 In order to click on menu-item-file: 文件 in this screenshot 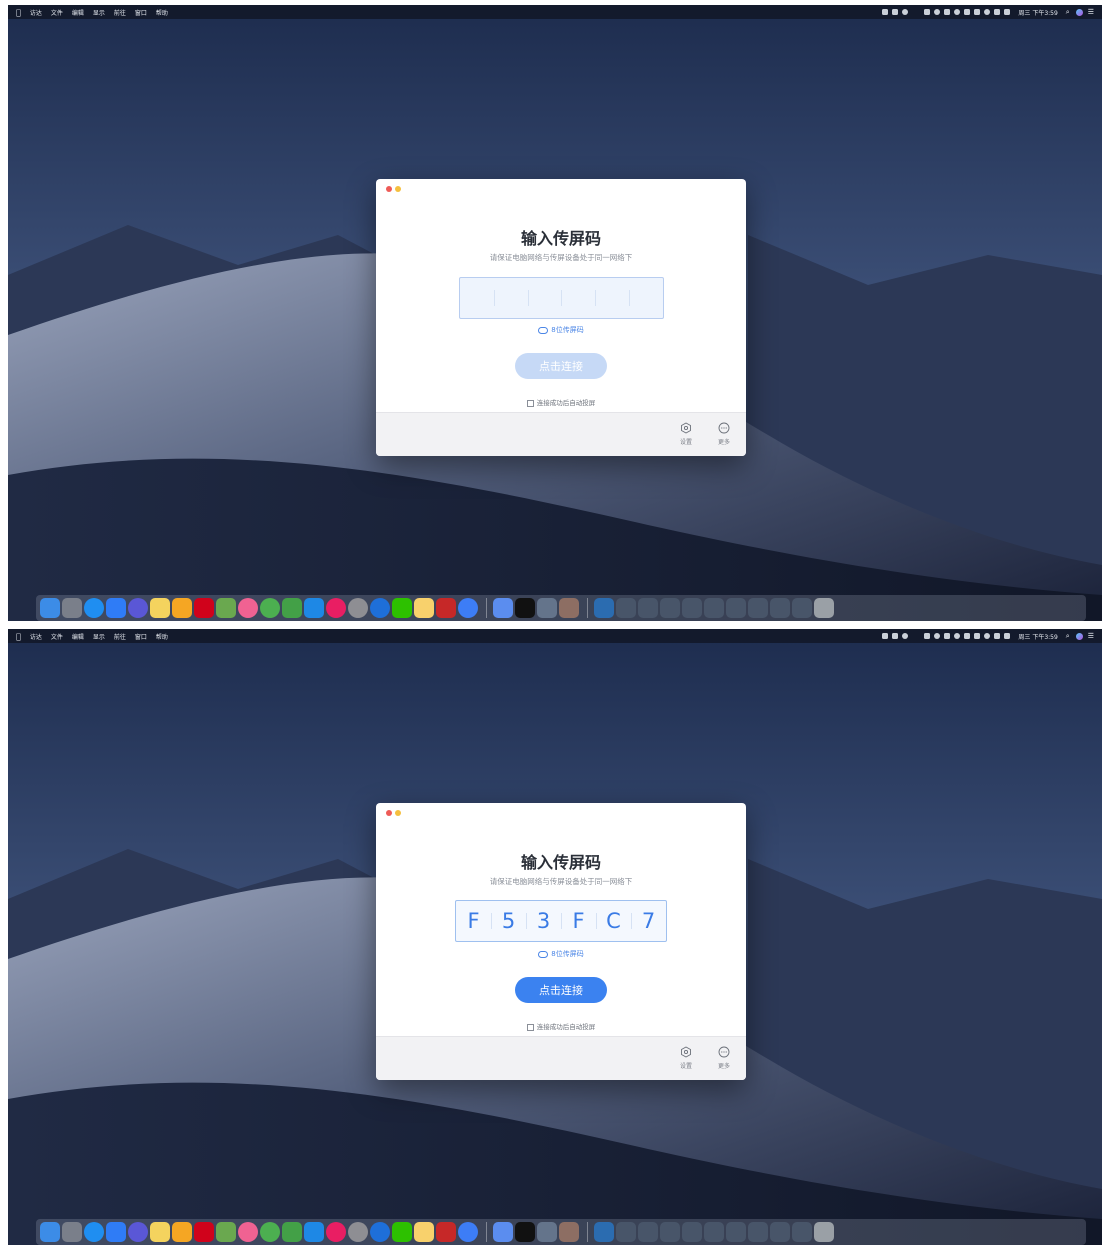, I will do `click(57, 12)`.